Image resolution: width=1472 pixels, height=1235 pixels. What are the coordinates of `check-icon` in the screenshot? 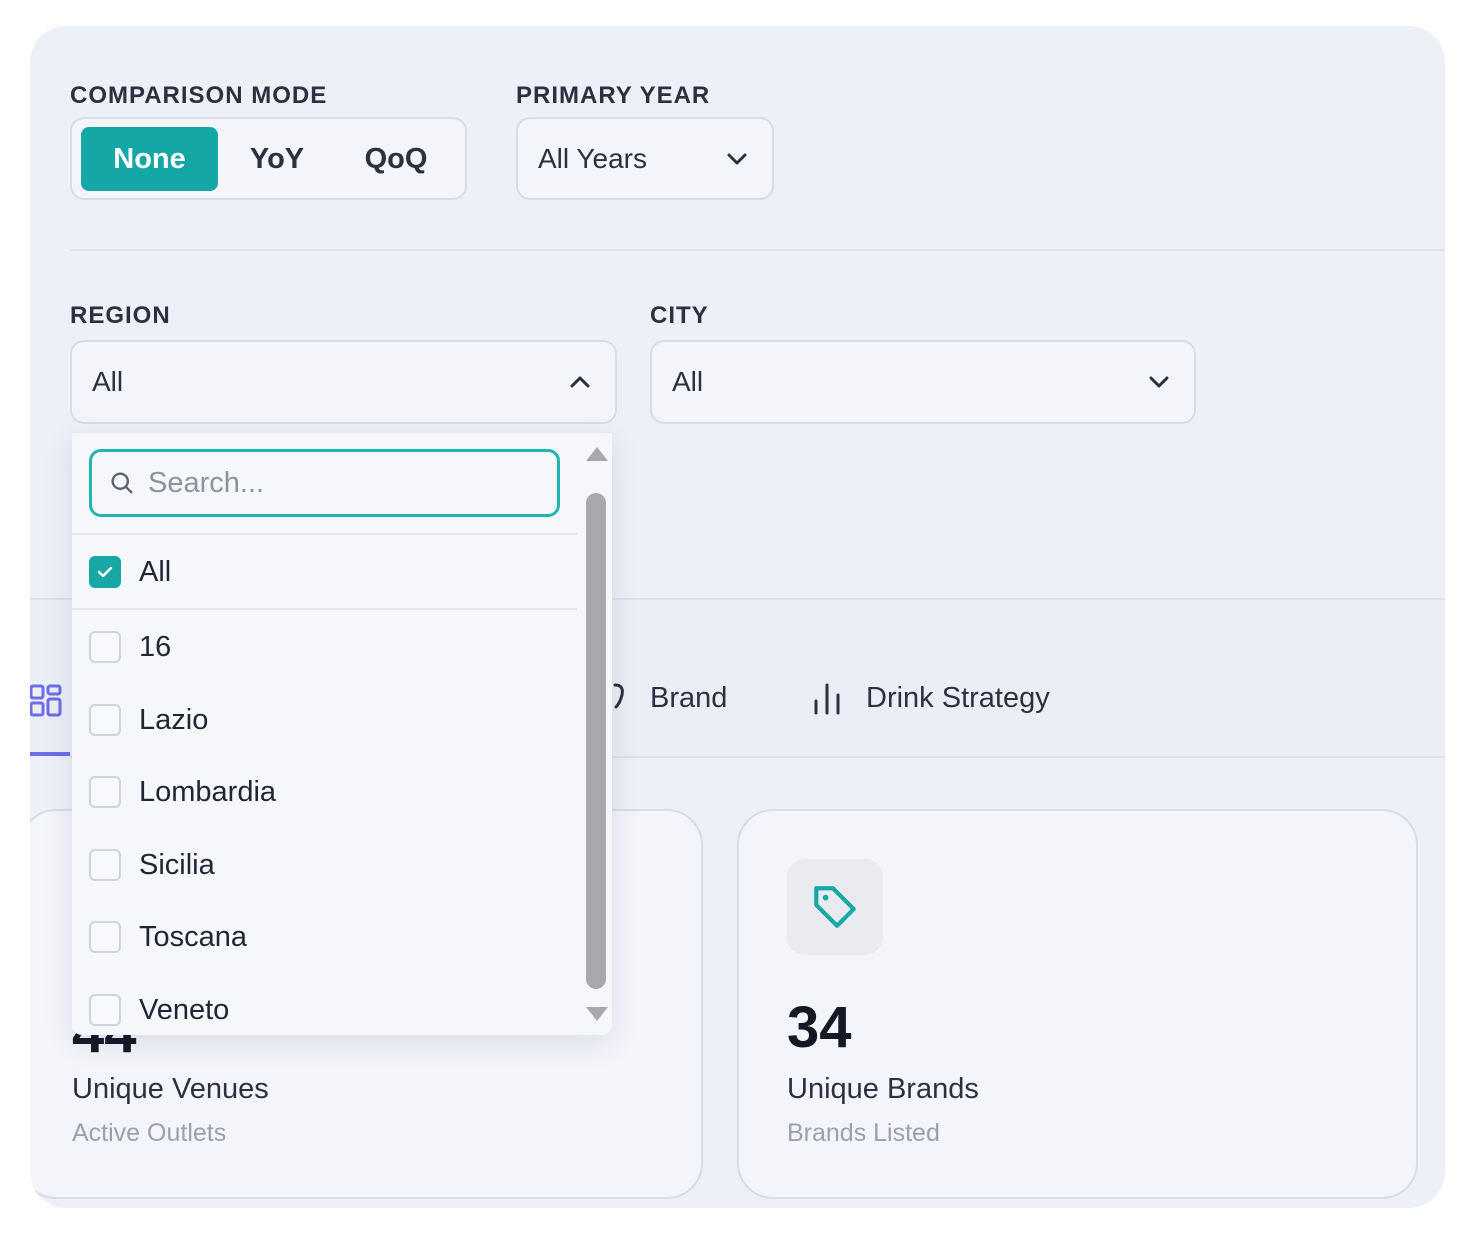 It's located at (105, 572).